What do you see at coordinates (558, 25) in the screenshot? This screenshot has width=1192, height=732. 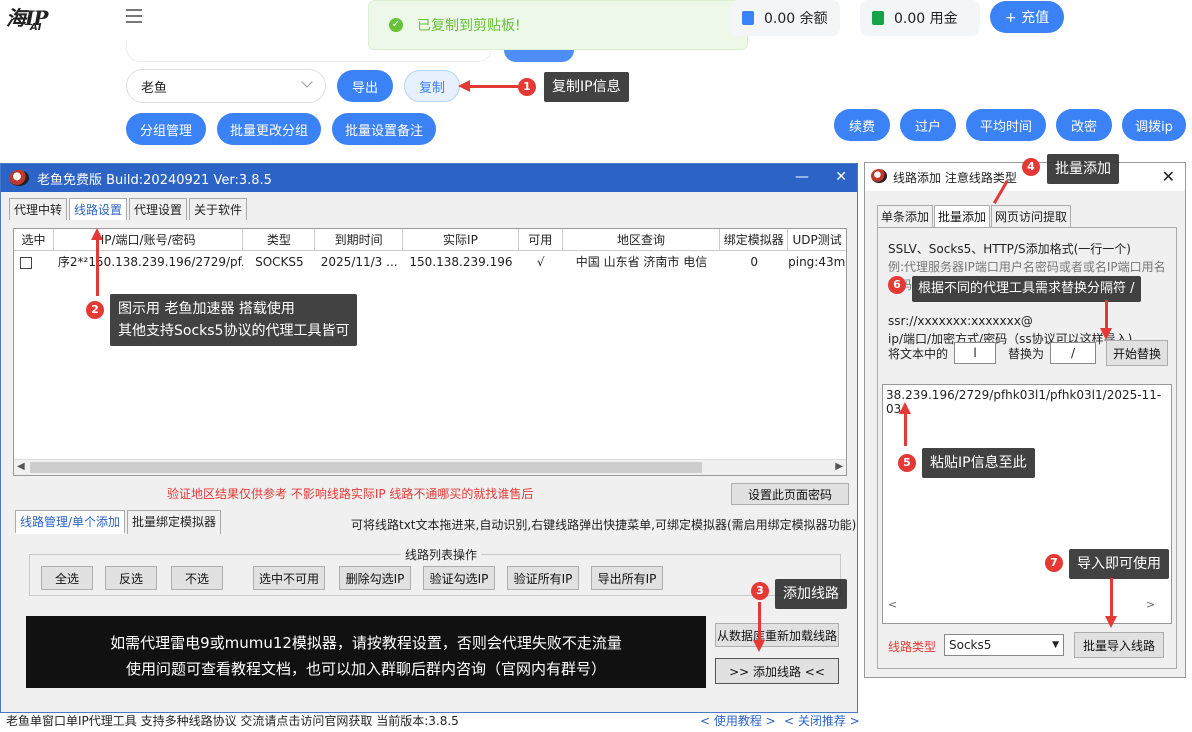 I see `copy-toast: ✓ 已复制到剪贴板!` at bounding box center [558, 25].